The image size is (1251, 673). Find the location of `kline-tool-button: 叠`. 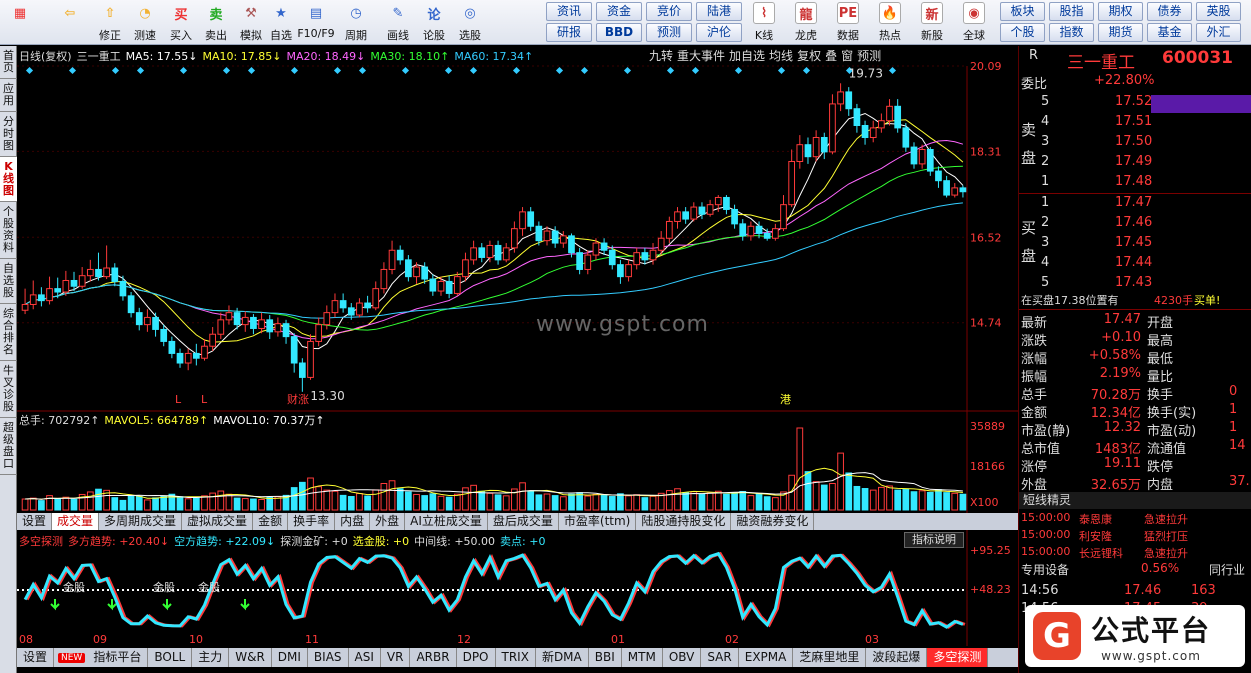

kline-tool-button: 叠 is located at coordinates (831, 55).